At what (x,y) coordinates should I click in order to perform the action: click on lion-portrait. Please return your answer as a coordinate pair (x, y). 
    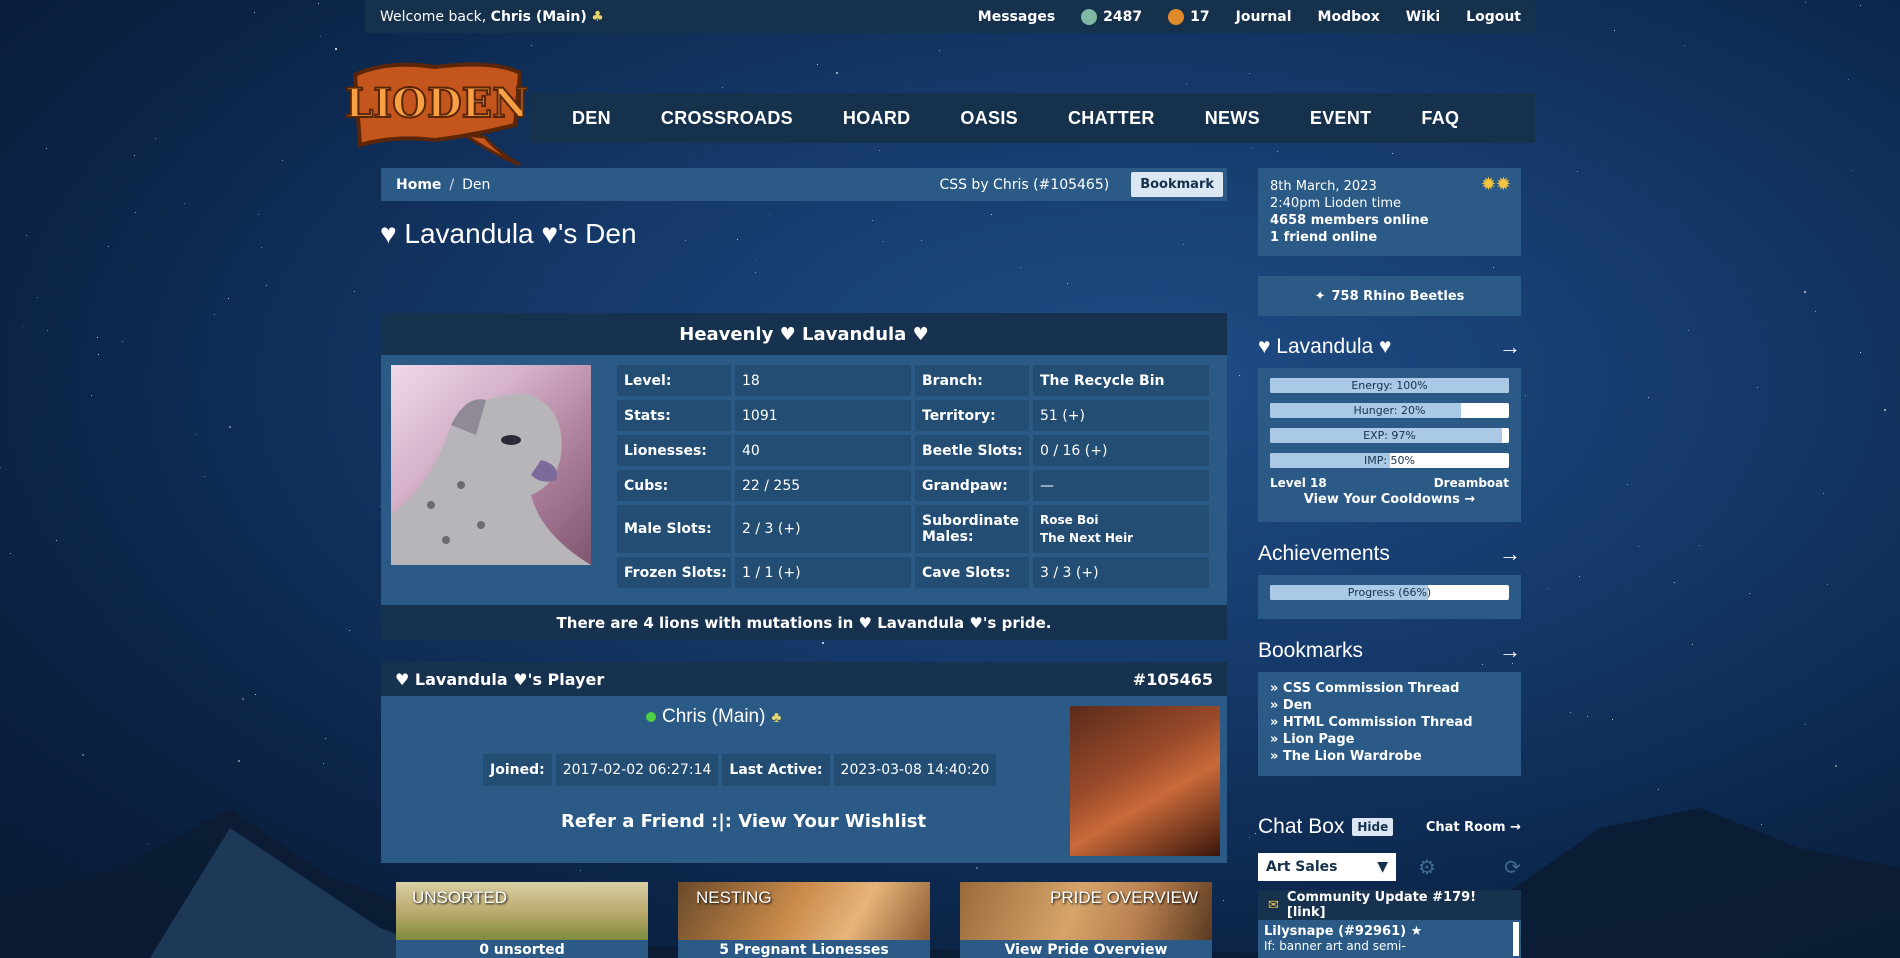
    Looking at the image, I should click on (491, 465).